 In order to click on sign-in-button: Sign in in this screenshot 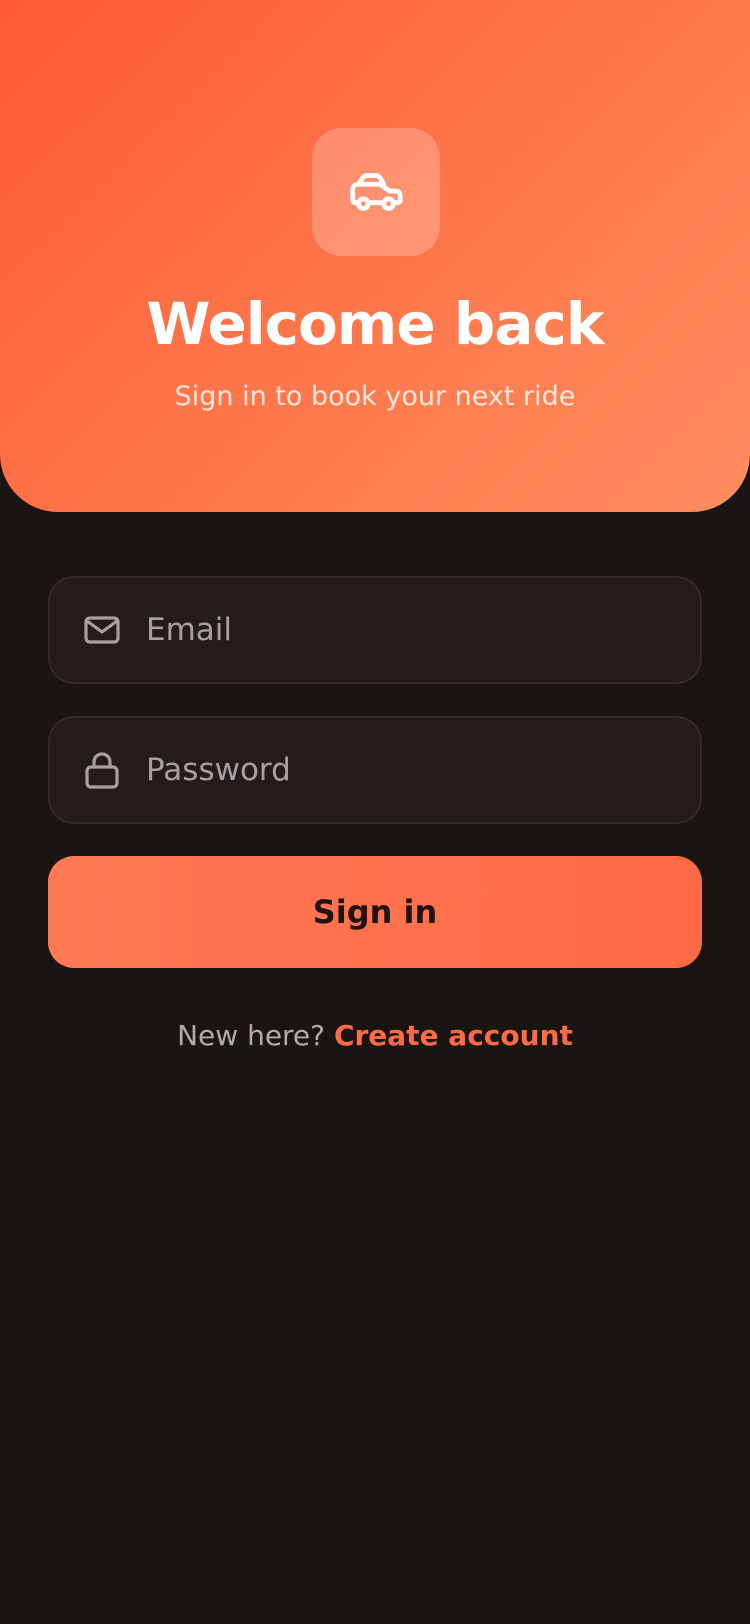, I will do `click(375, 912)`.